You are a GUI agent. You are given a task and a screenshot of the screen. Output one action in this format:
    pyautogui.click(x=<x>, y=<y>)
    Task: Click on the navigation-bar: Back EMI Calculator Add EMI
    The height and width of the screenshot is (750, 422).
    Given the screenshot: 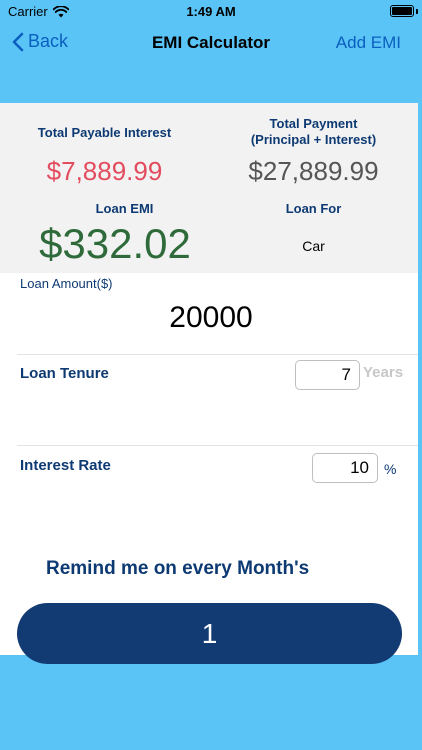 What is the action you would take?
    pyautogui.click(x=211, y=44)
    